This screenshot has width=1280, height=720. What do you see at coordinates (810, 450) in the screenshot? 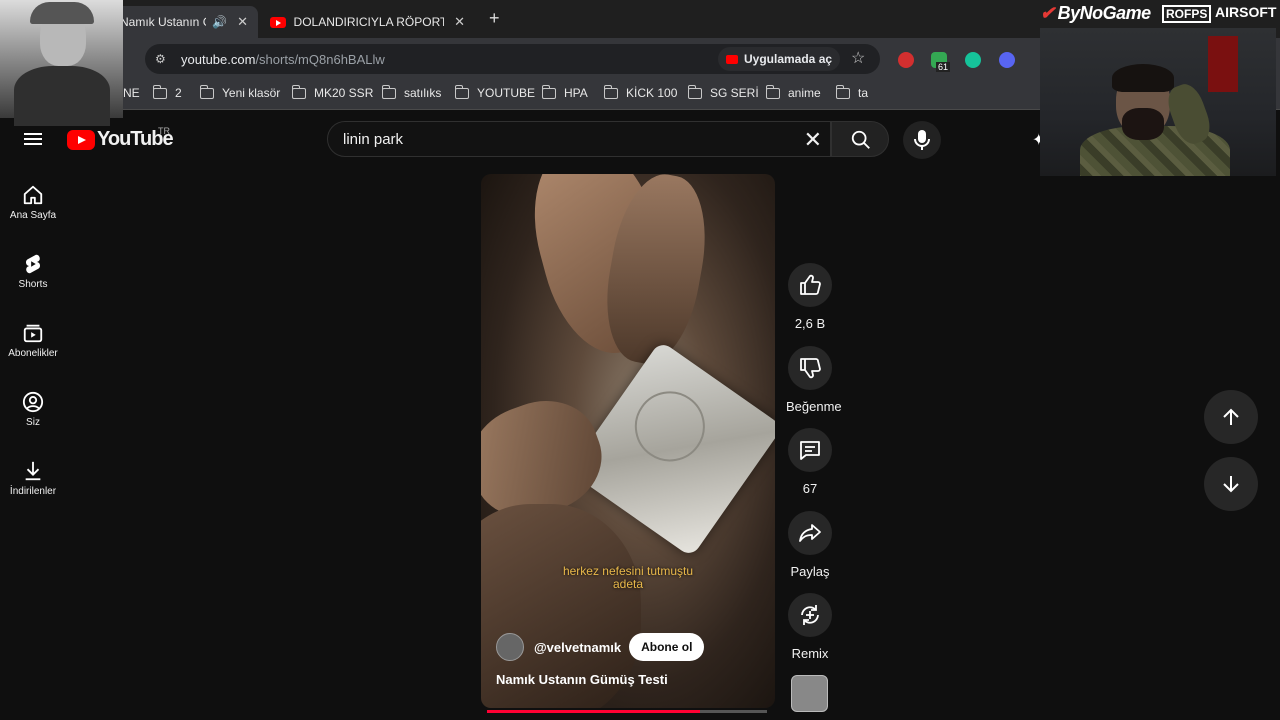
I see `comment-icon` at bounding box center [810, 450].